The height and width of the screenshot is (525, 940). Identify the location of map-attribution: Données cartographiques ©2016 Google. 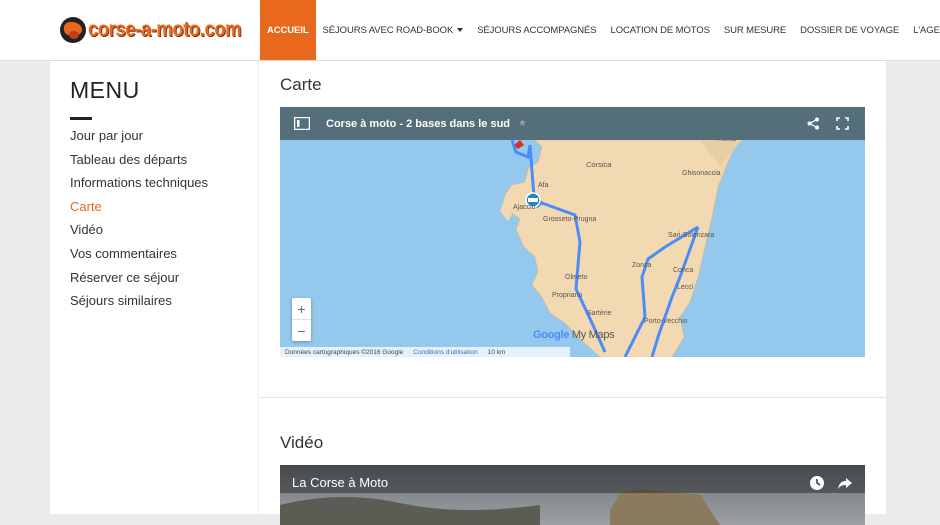
(344, 352).